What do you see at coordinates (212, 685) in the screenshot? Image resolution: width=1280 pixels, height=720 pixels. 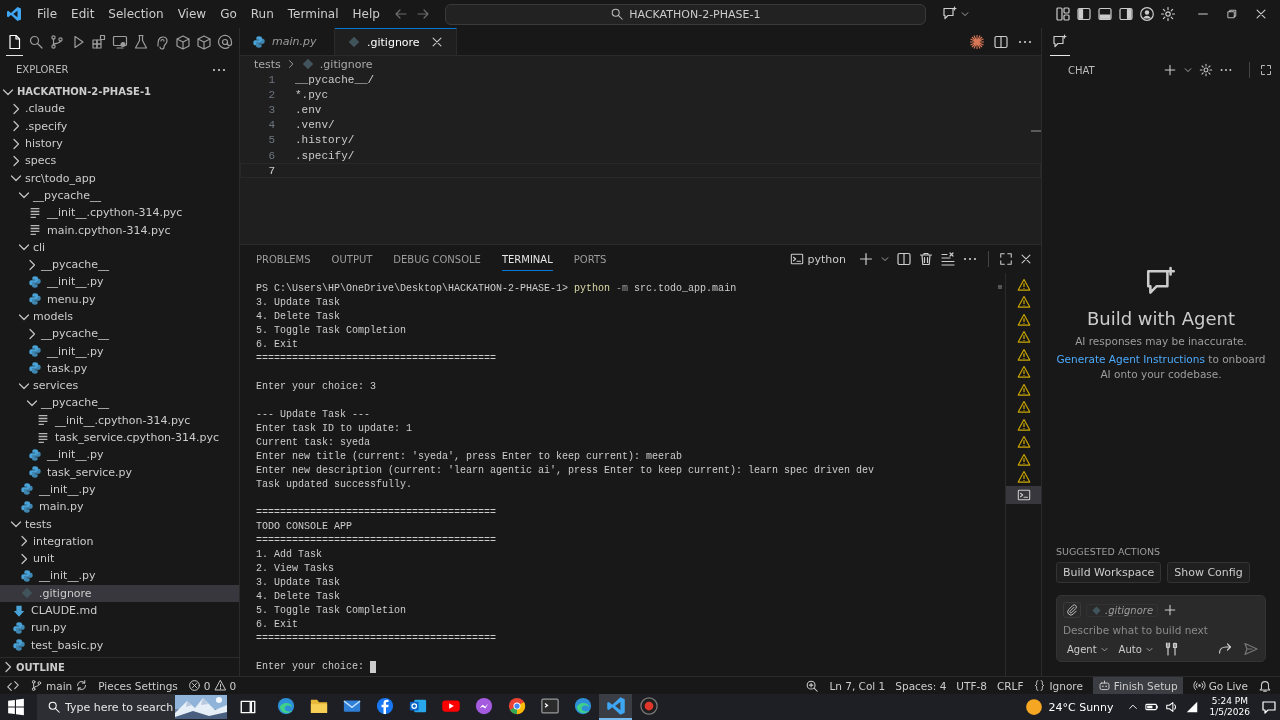 I see `problems-status: 0 0` at bounding box center [212, 685].